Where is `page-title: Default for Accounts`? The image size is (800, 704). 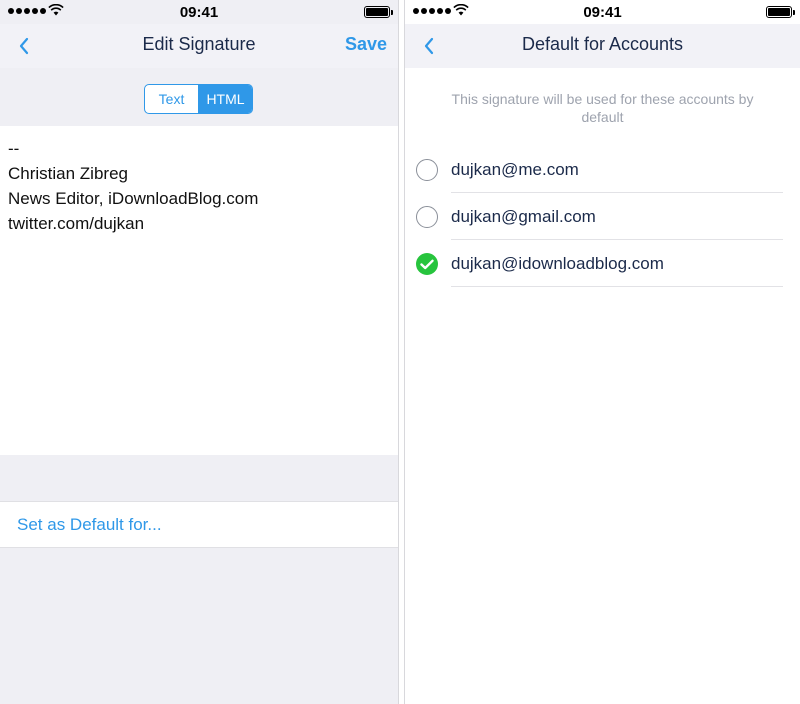 page-title: Default for Accounts is located at coordinates (602, 44).